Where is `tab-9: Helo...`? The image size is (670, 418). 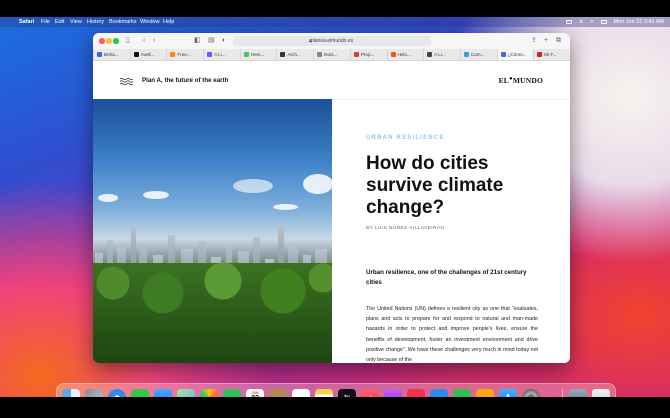
tab-9: Helo... is located at coordinates (405, 54).